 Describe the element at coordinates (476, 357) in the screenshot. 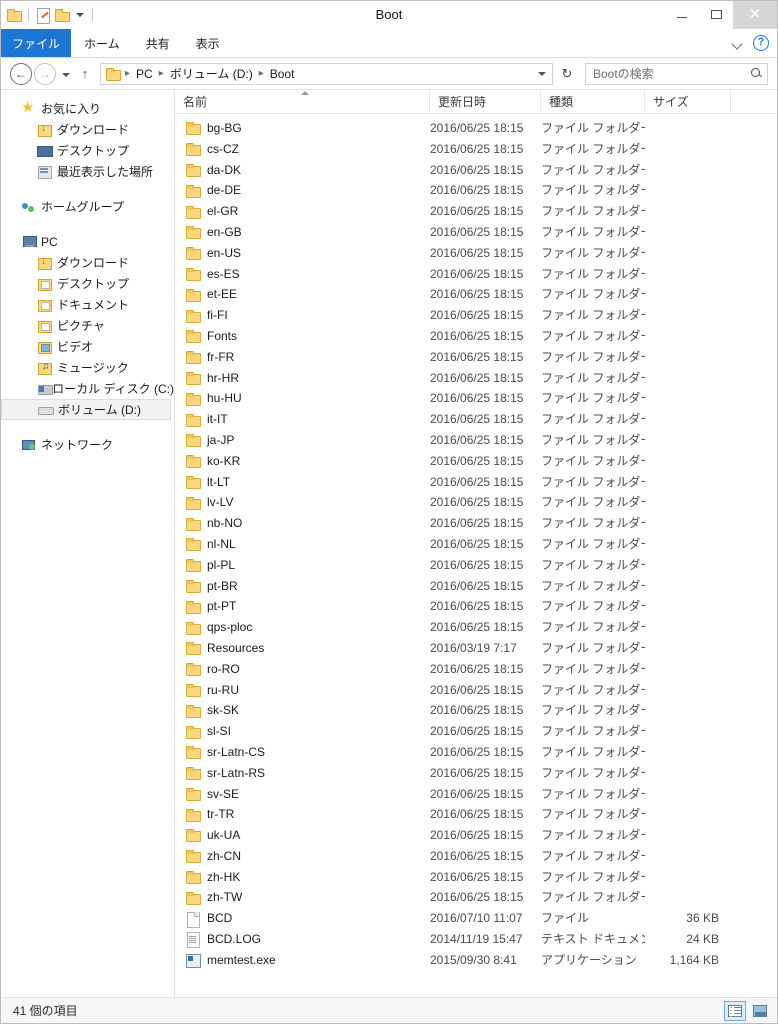

I see `table-row: fr-FR 2016/06/25 18:15 ファイル フォルダー` at that location.